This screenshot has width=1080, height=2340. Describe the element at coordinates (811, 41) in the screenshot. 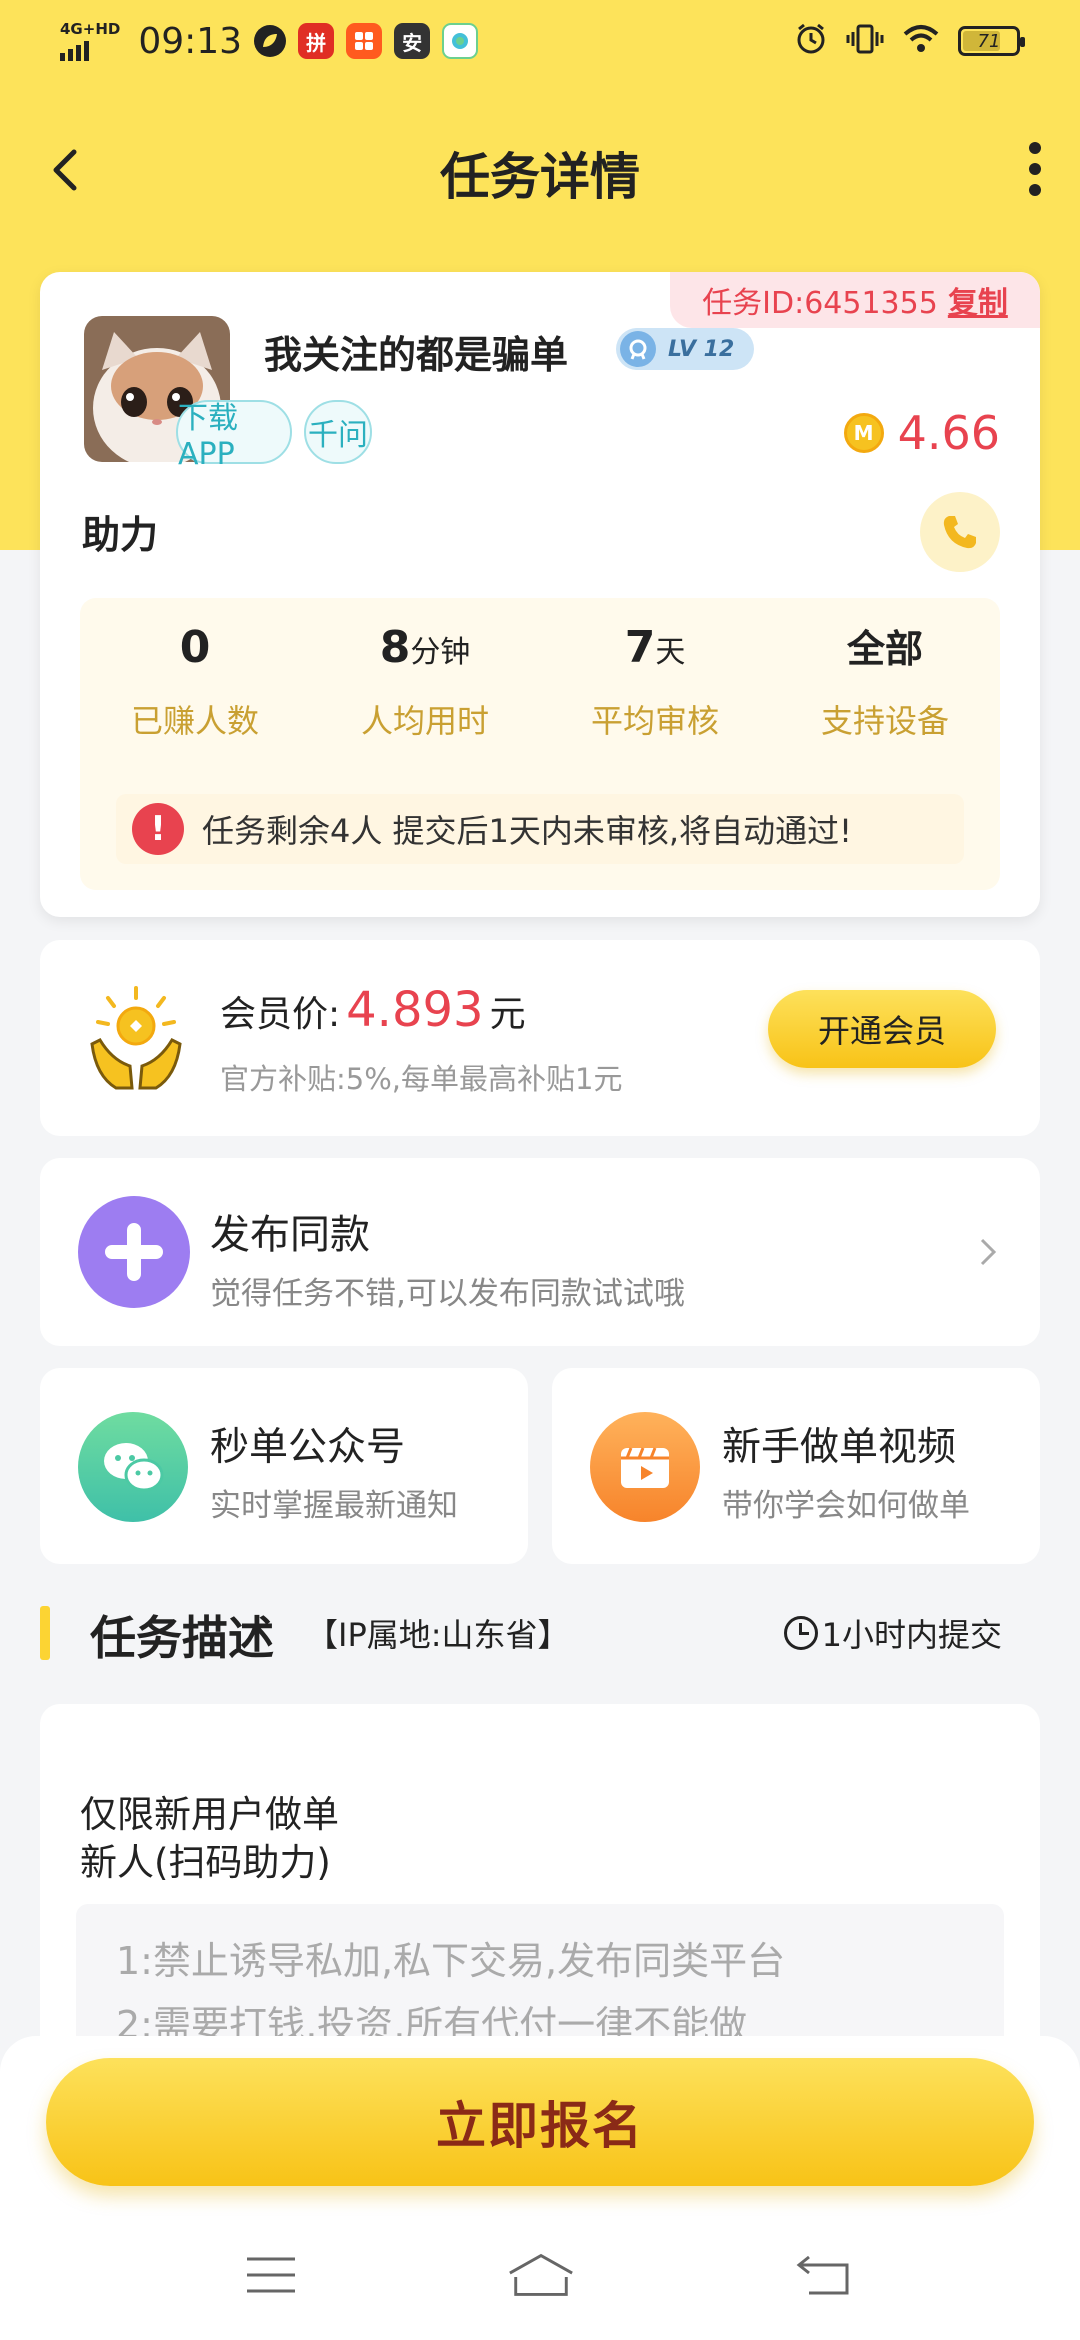

I see `alarm-icon` at that location.